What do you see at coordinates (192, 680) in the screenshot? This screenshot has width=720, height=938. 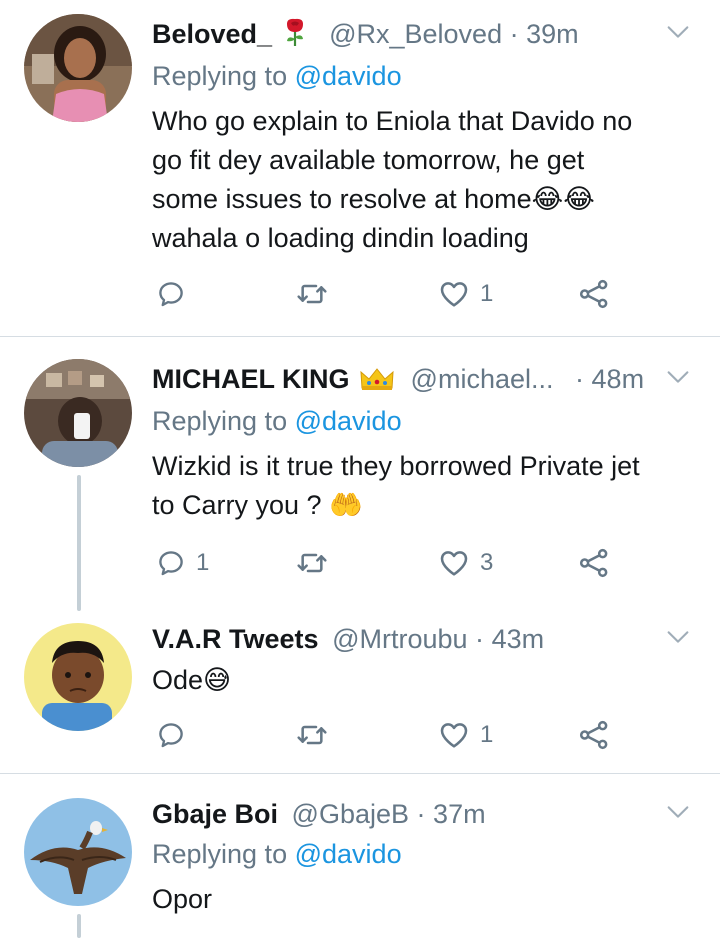 I see `tweet-text-line: Ode😅` at bounding box center [192, 680].